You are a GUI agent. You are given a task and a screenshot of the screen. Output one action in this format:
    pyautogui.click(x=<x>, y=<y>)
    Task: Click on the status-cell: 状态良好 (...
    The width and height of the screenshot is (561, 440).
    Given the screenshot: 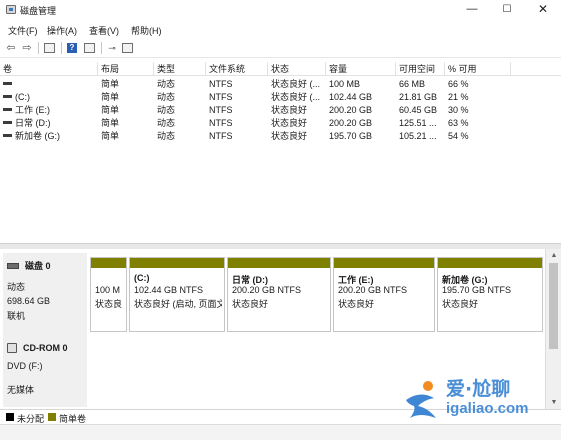 What is the action you would take?
    pyautogui.click(x=295, y=84)
    